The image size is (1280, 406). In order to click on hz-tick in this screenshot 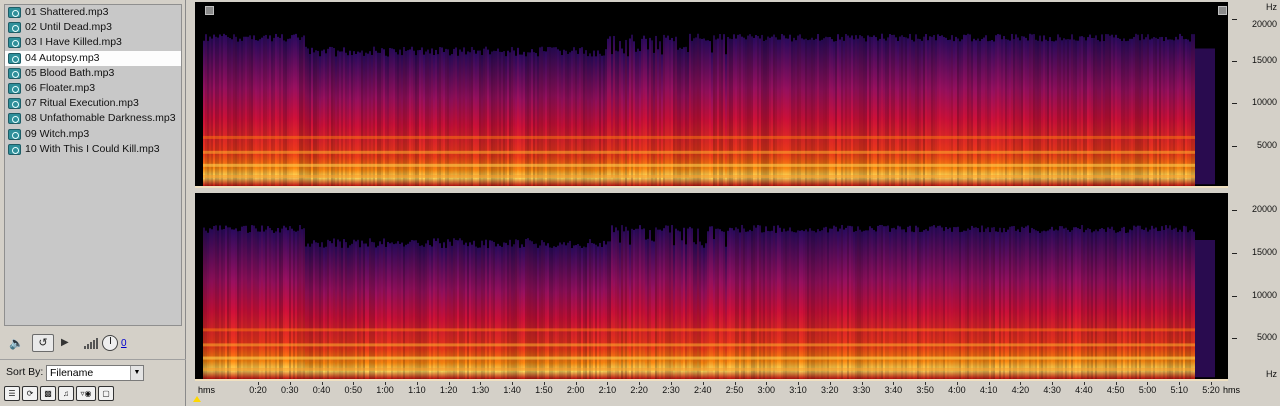, I will do `click(1234, 62)`.